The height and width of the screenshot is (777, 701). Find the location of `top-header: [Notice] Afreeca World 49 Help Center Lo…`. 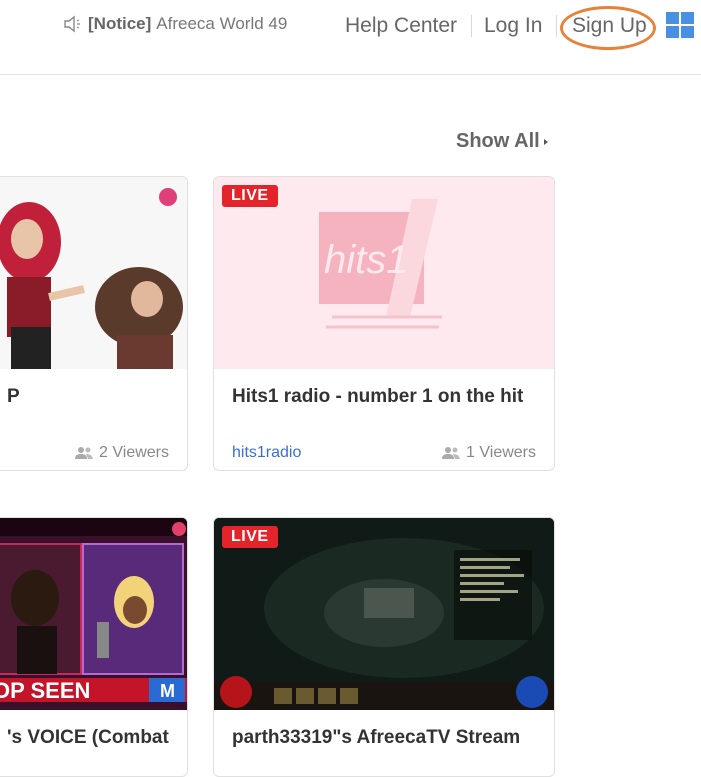

top-header: [Notice] Afreeca World 49 Help Center Lo… is located at coordinates (350, 37).